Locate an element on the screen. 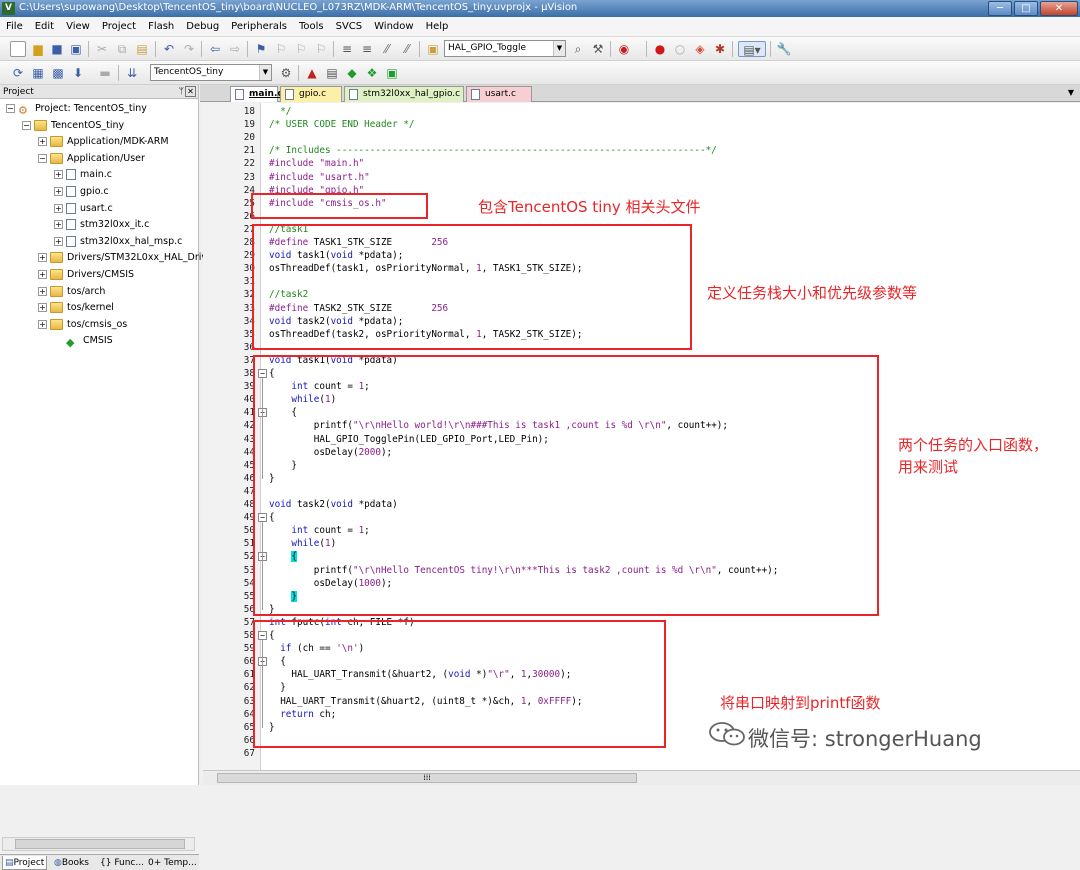 The width and height of the screenshot is (1080, 870). tab-list-dropdown-icon: ▼ is located at coordinates (1071, 92).